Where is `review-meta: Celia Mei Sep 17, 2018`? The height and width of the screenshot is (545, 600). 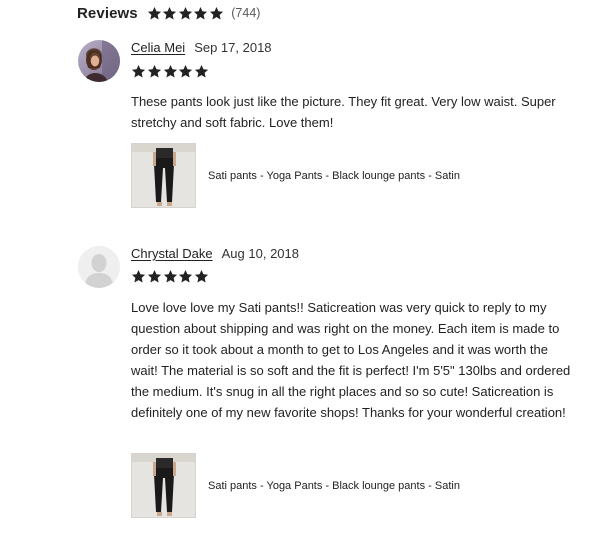 review-meta: Celia Mei Sep 17, 2018 is located at coordinates (201, 47).